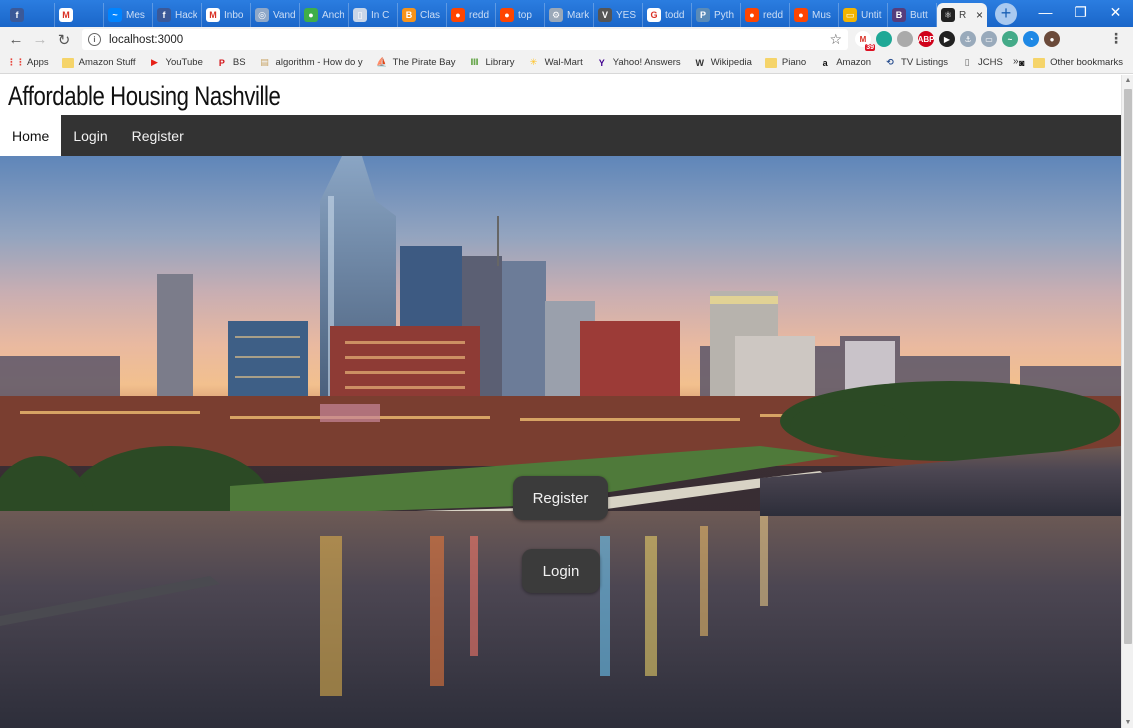 The width and height of the screenshot is (1133, 728). What do you see at coordinates (154, 62) in the screenshot?
I see `youtube-icon: ▶` at bounding box center [154, 62].